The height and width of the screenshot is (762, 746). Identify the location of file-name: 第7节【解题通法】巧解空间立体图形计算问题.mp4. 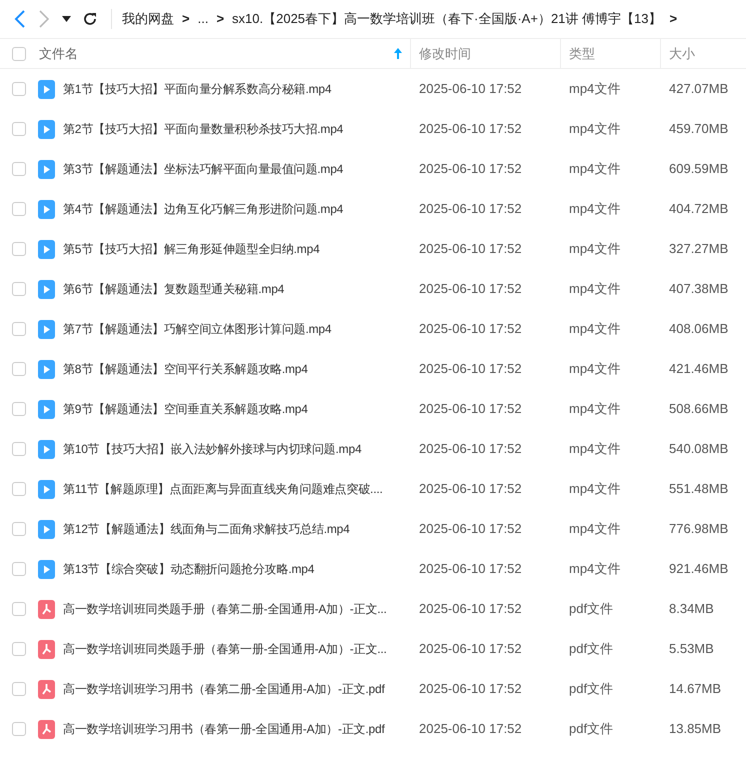
(197, 329).